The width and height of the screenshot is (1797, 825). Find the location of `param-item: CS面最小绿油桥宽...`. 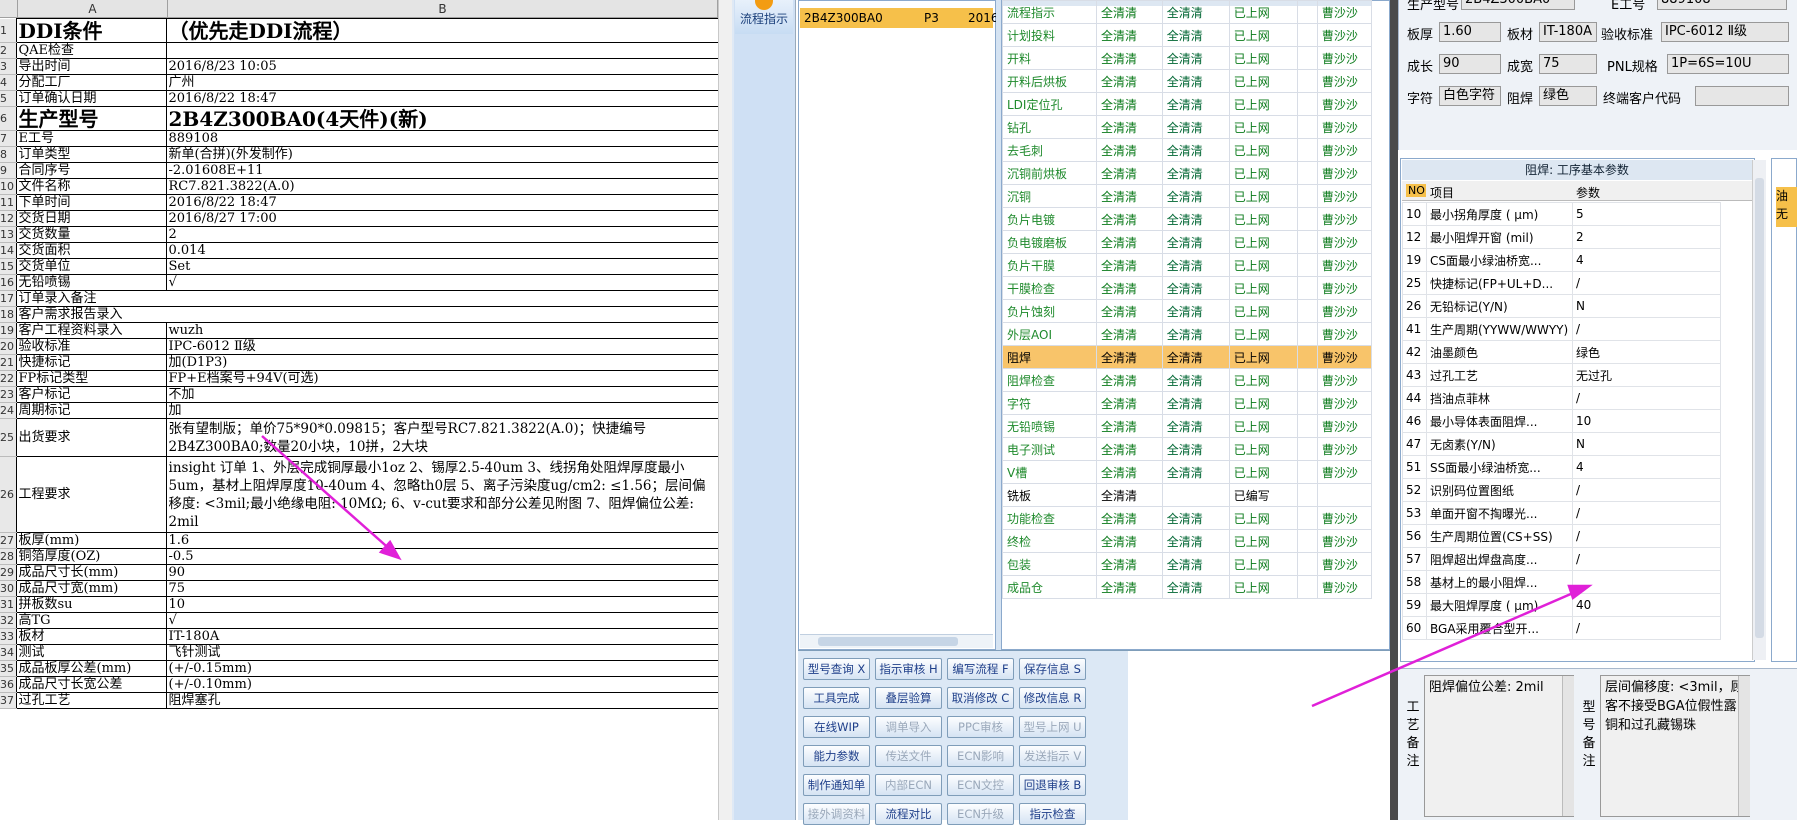

param-item: CS面最小绿油桥宽... is located at coordinates (1499, 260).